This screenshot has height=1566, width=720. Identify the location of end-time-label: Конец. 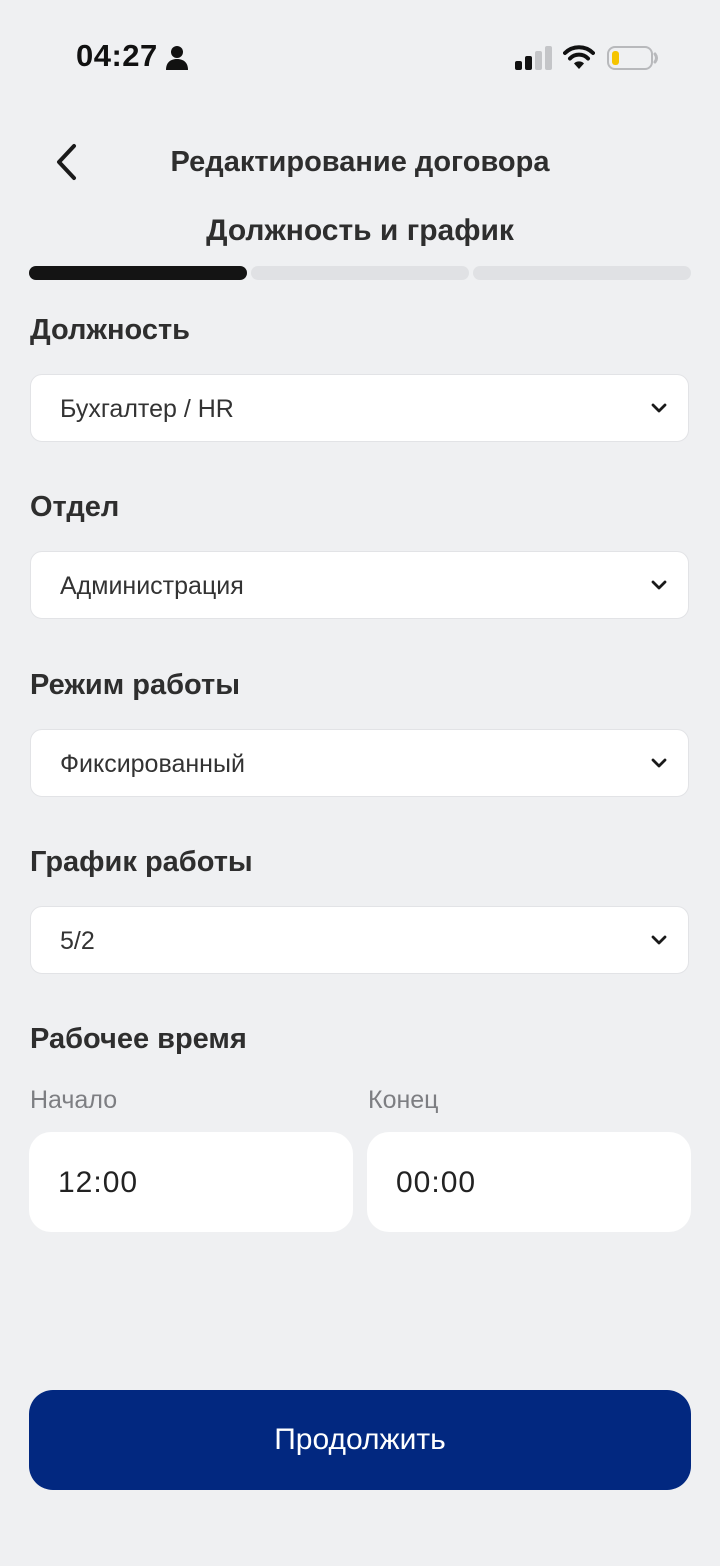
(403, 1100).